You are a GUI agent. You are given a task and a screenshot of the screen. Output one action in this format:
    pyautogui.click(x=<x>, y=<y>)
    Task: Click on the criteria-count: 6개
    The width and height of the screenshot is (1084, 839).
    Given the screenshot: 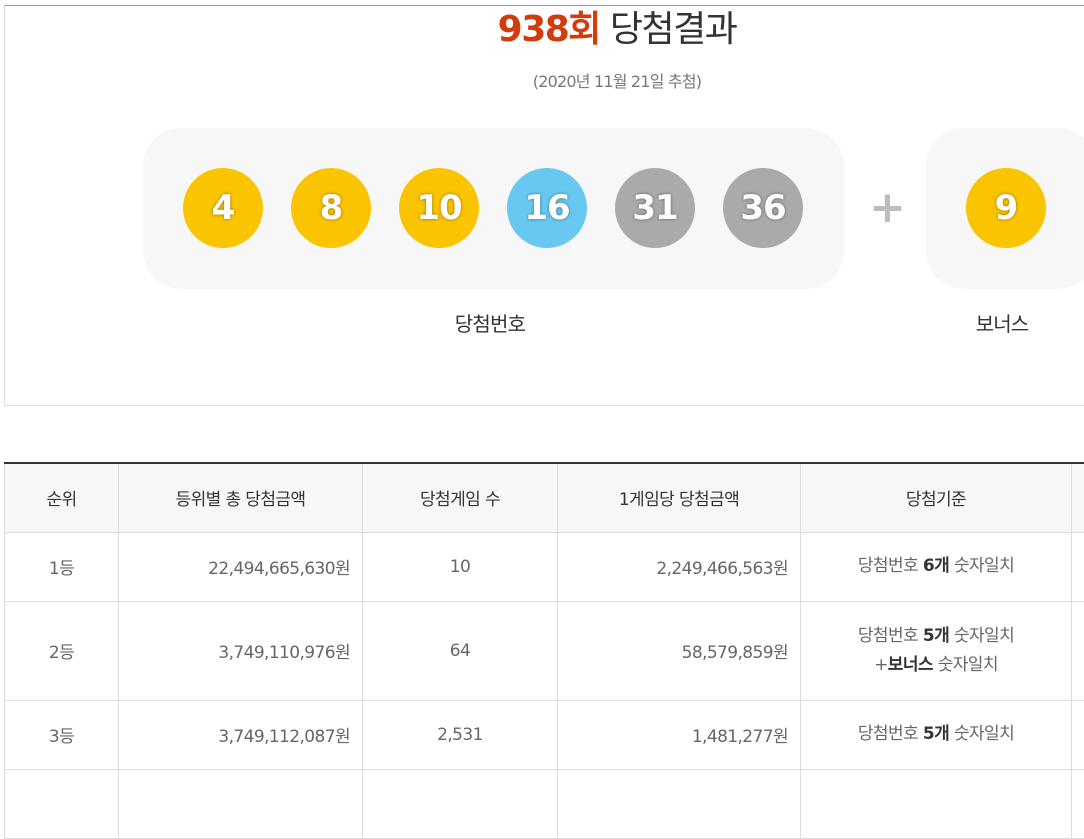 What is the action you would take?
    pyautogui.click(x=936, y=566)
    